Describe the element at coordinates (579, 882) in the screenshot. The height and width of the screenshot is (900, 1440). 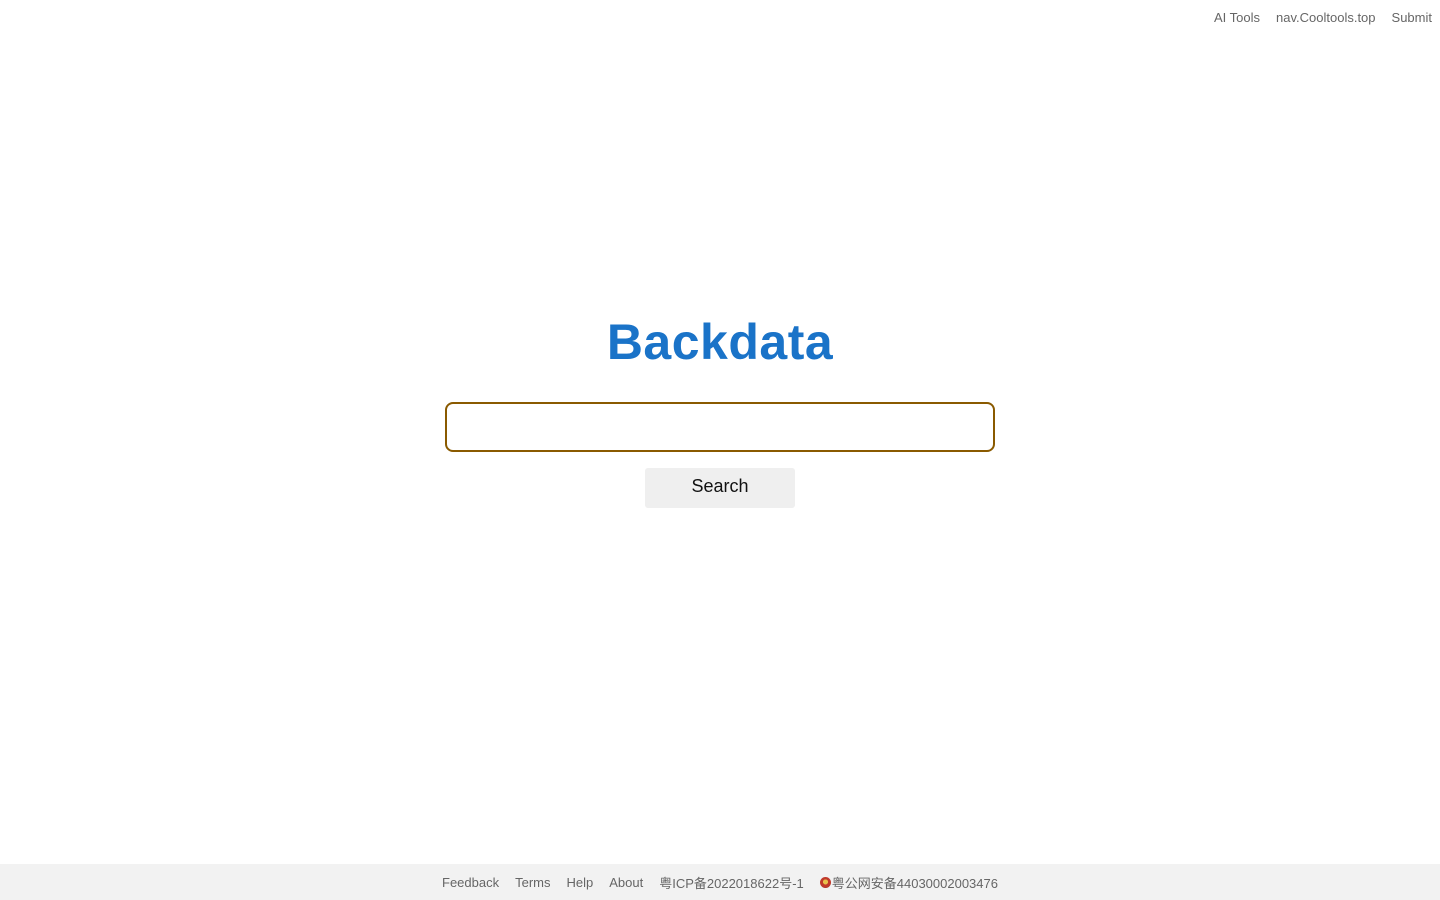
I see `footer-link-help: Help` at that location.